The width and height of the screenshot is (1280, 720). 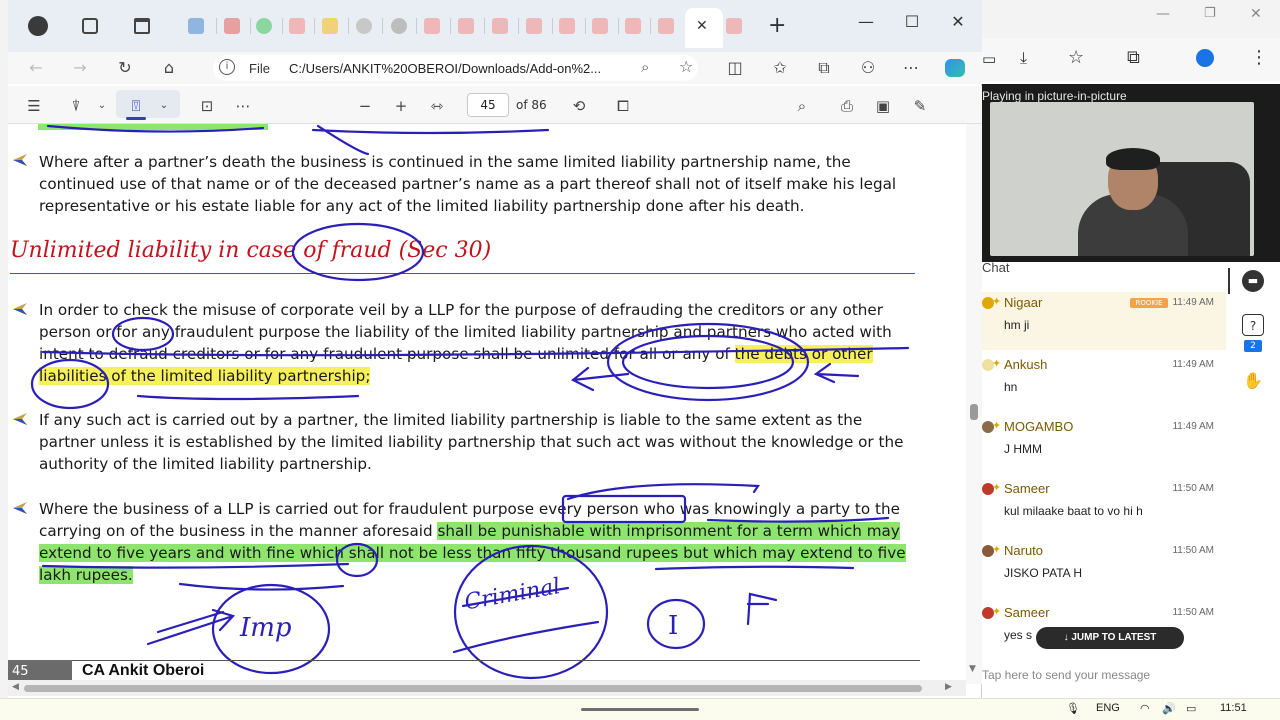 I want to click on annotation-imp: Imp, so click(x=265, y=628).